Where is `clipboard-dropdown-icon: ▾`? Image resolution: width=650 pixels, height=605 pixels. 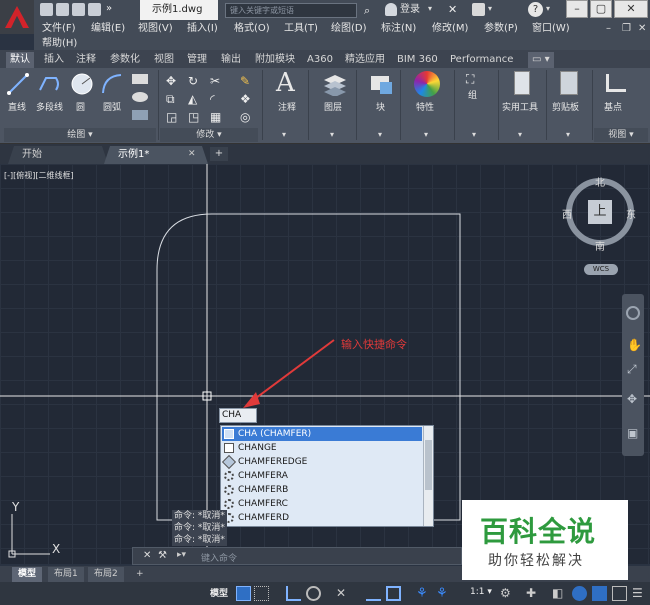 clipboard-dropdown-icon: ▾ is located at coordinates (568, 134).